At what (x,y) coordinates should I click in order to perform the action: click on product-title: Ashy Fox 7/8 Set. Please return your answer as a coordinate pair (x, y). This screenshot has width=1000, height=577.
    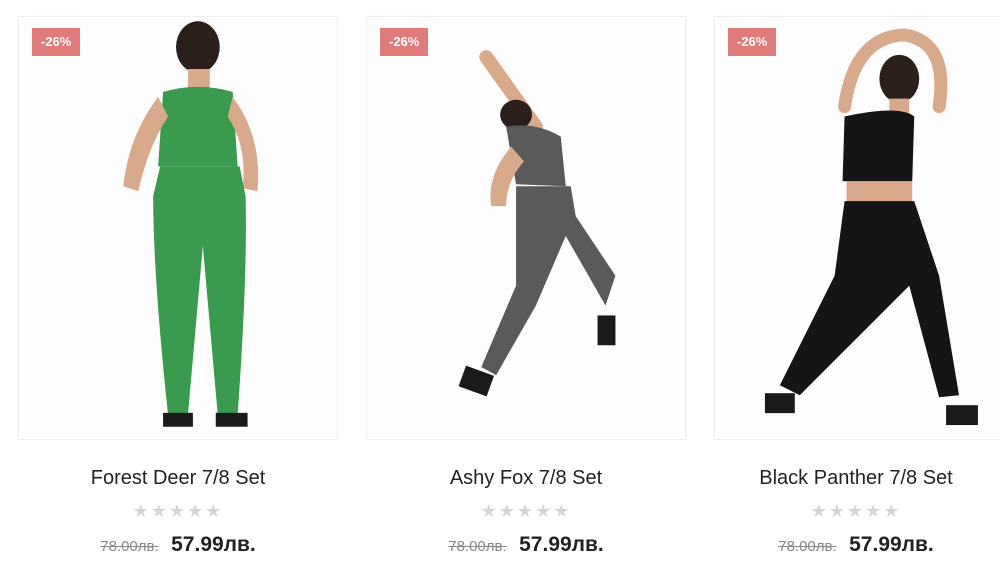
    Looking at the image, I should click on (526, 478).